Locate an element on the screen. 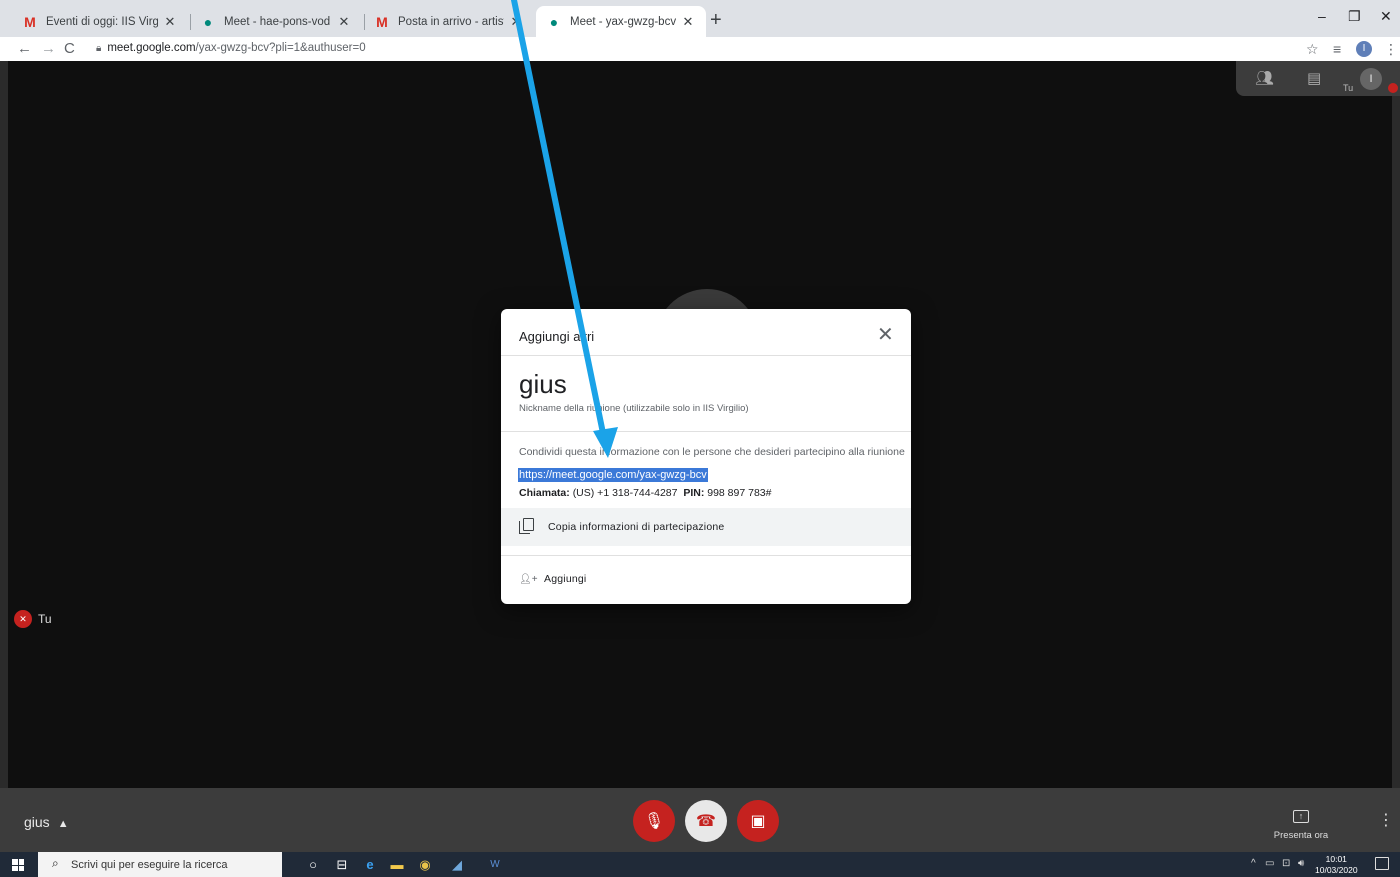 This screenshot has width=1400, height=877. camera-off-icon: ▣ is located at coordinates (758, 821).